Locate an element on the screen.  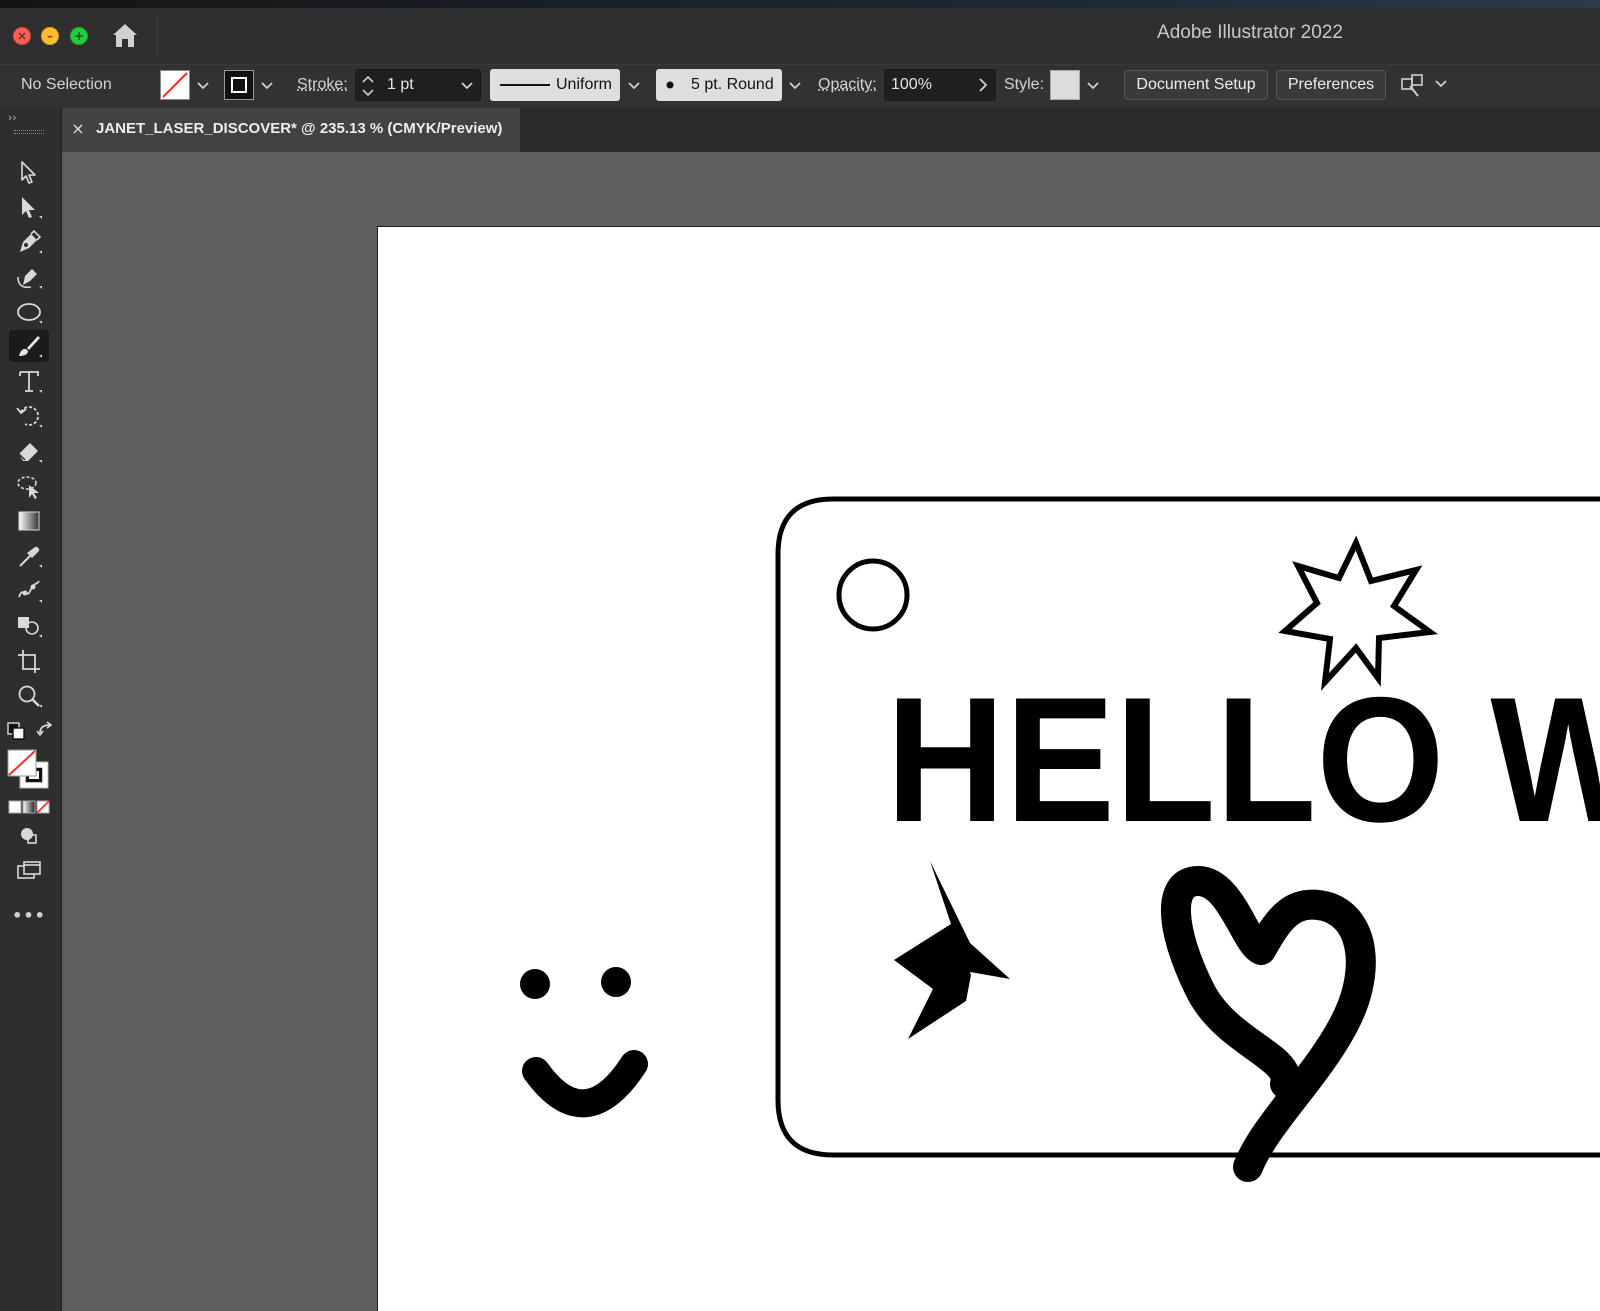
artboard-tool is located at coordinates (29, 661).